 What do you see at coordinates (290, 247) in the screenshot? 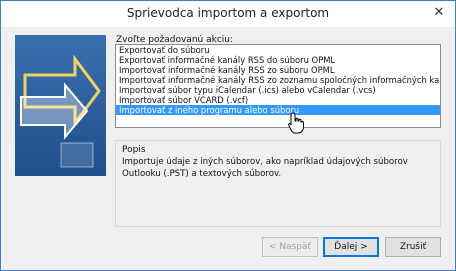
I see `back-button: < Naspäť` at bounding box center [290, 247].